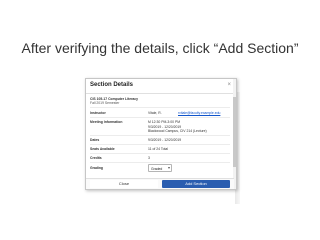  I want to click on grading-selected-value: Graded, so click(157, 168).